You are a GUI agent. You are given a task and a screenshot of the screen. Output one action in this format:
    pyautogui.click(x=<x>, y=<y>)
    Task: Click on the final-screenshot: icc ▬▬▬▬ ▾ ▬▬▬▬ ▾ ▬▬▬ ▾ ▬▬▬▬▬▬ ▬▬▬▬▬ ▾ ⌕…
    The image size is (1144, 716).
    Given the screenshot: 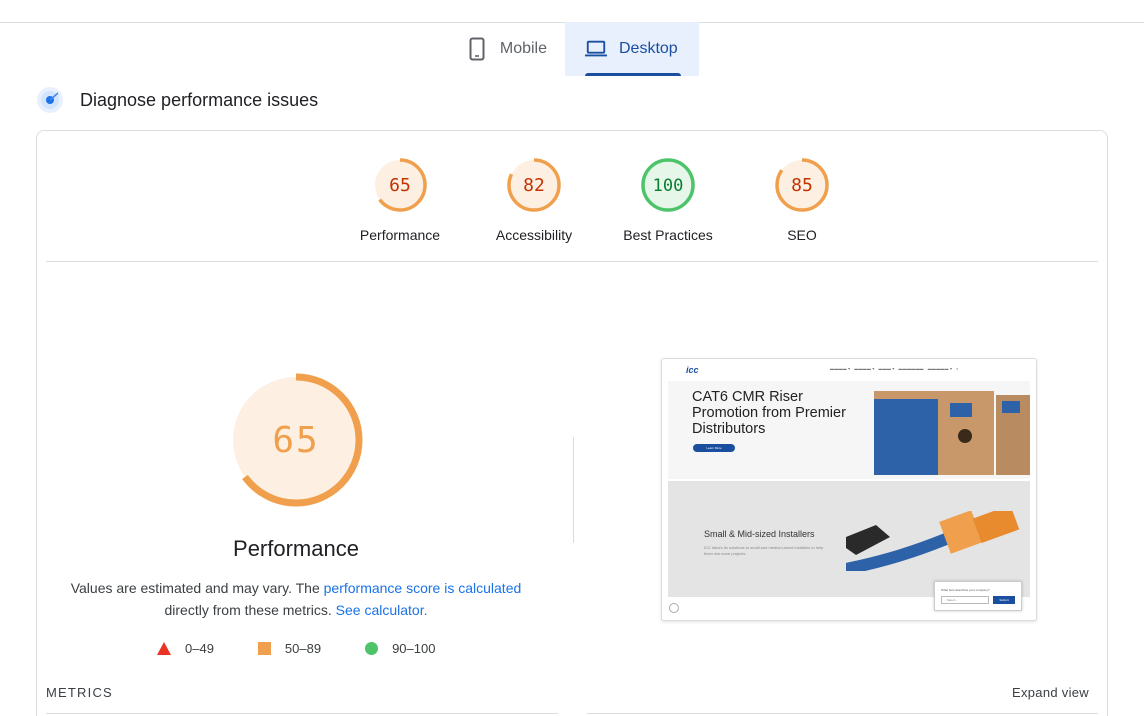 What is the action you would take?
    pyautogui.click(x=849, y=489)
    